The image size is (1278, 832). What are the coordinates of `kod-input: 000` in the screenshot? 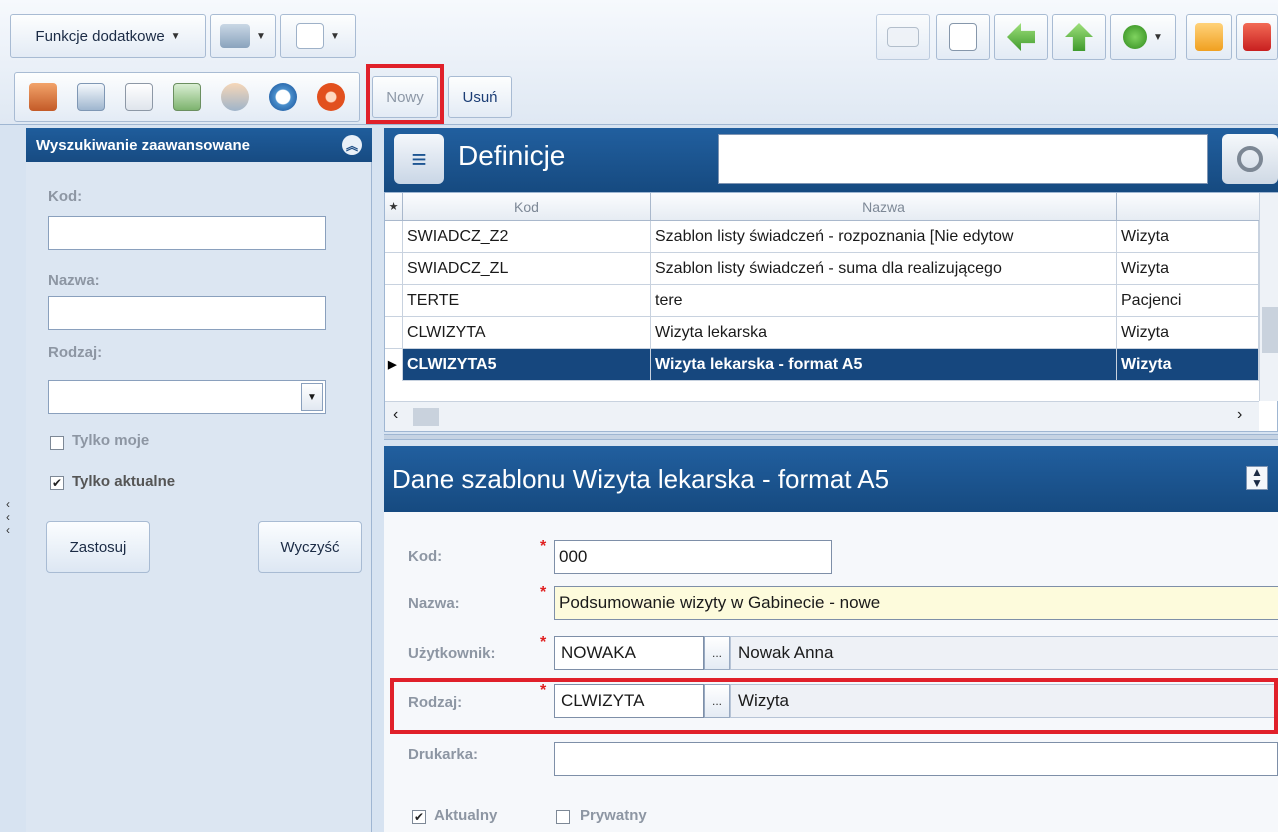 It's located at (693, 557).